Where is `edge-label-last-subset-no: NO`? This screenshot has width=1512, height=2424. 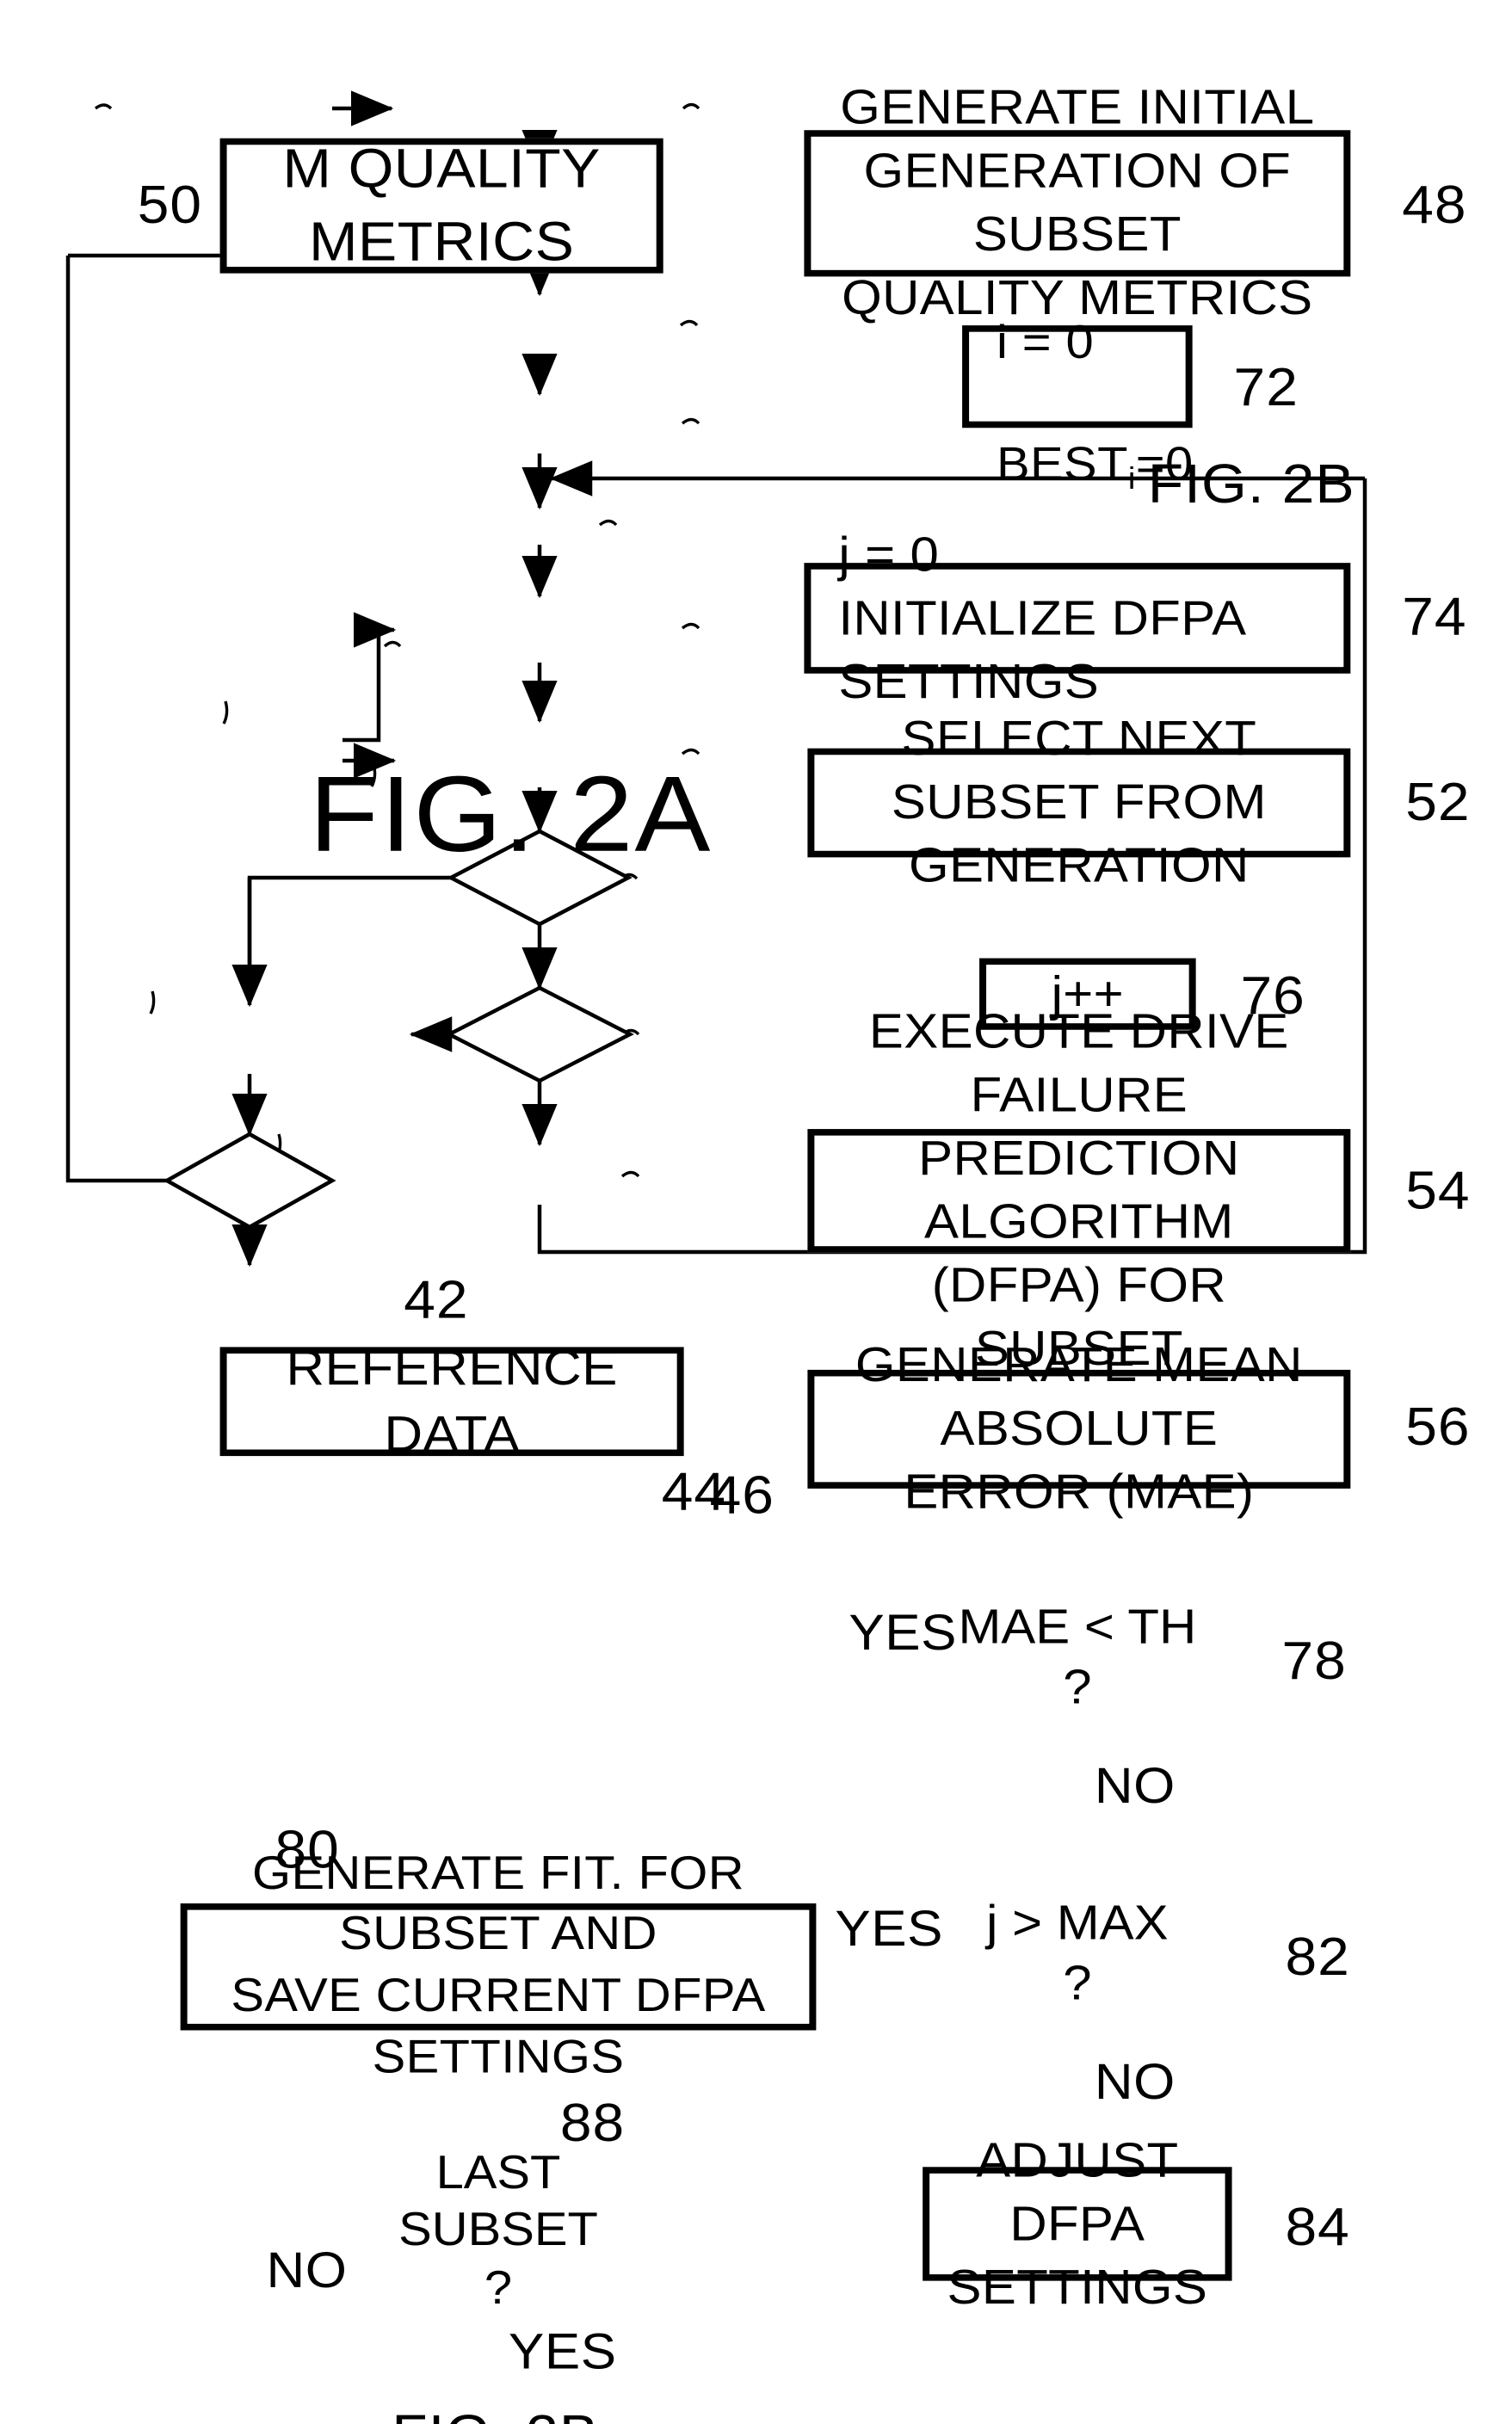 edge-label-last-subset-no: NO is located at coordinates (307, 2270).